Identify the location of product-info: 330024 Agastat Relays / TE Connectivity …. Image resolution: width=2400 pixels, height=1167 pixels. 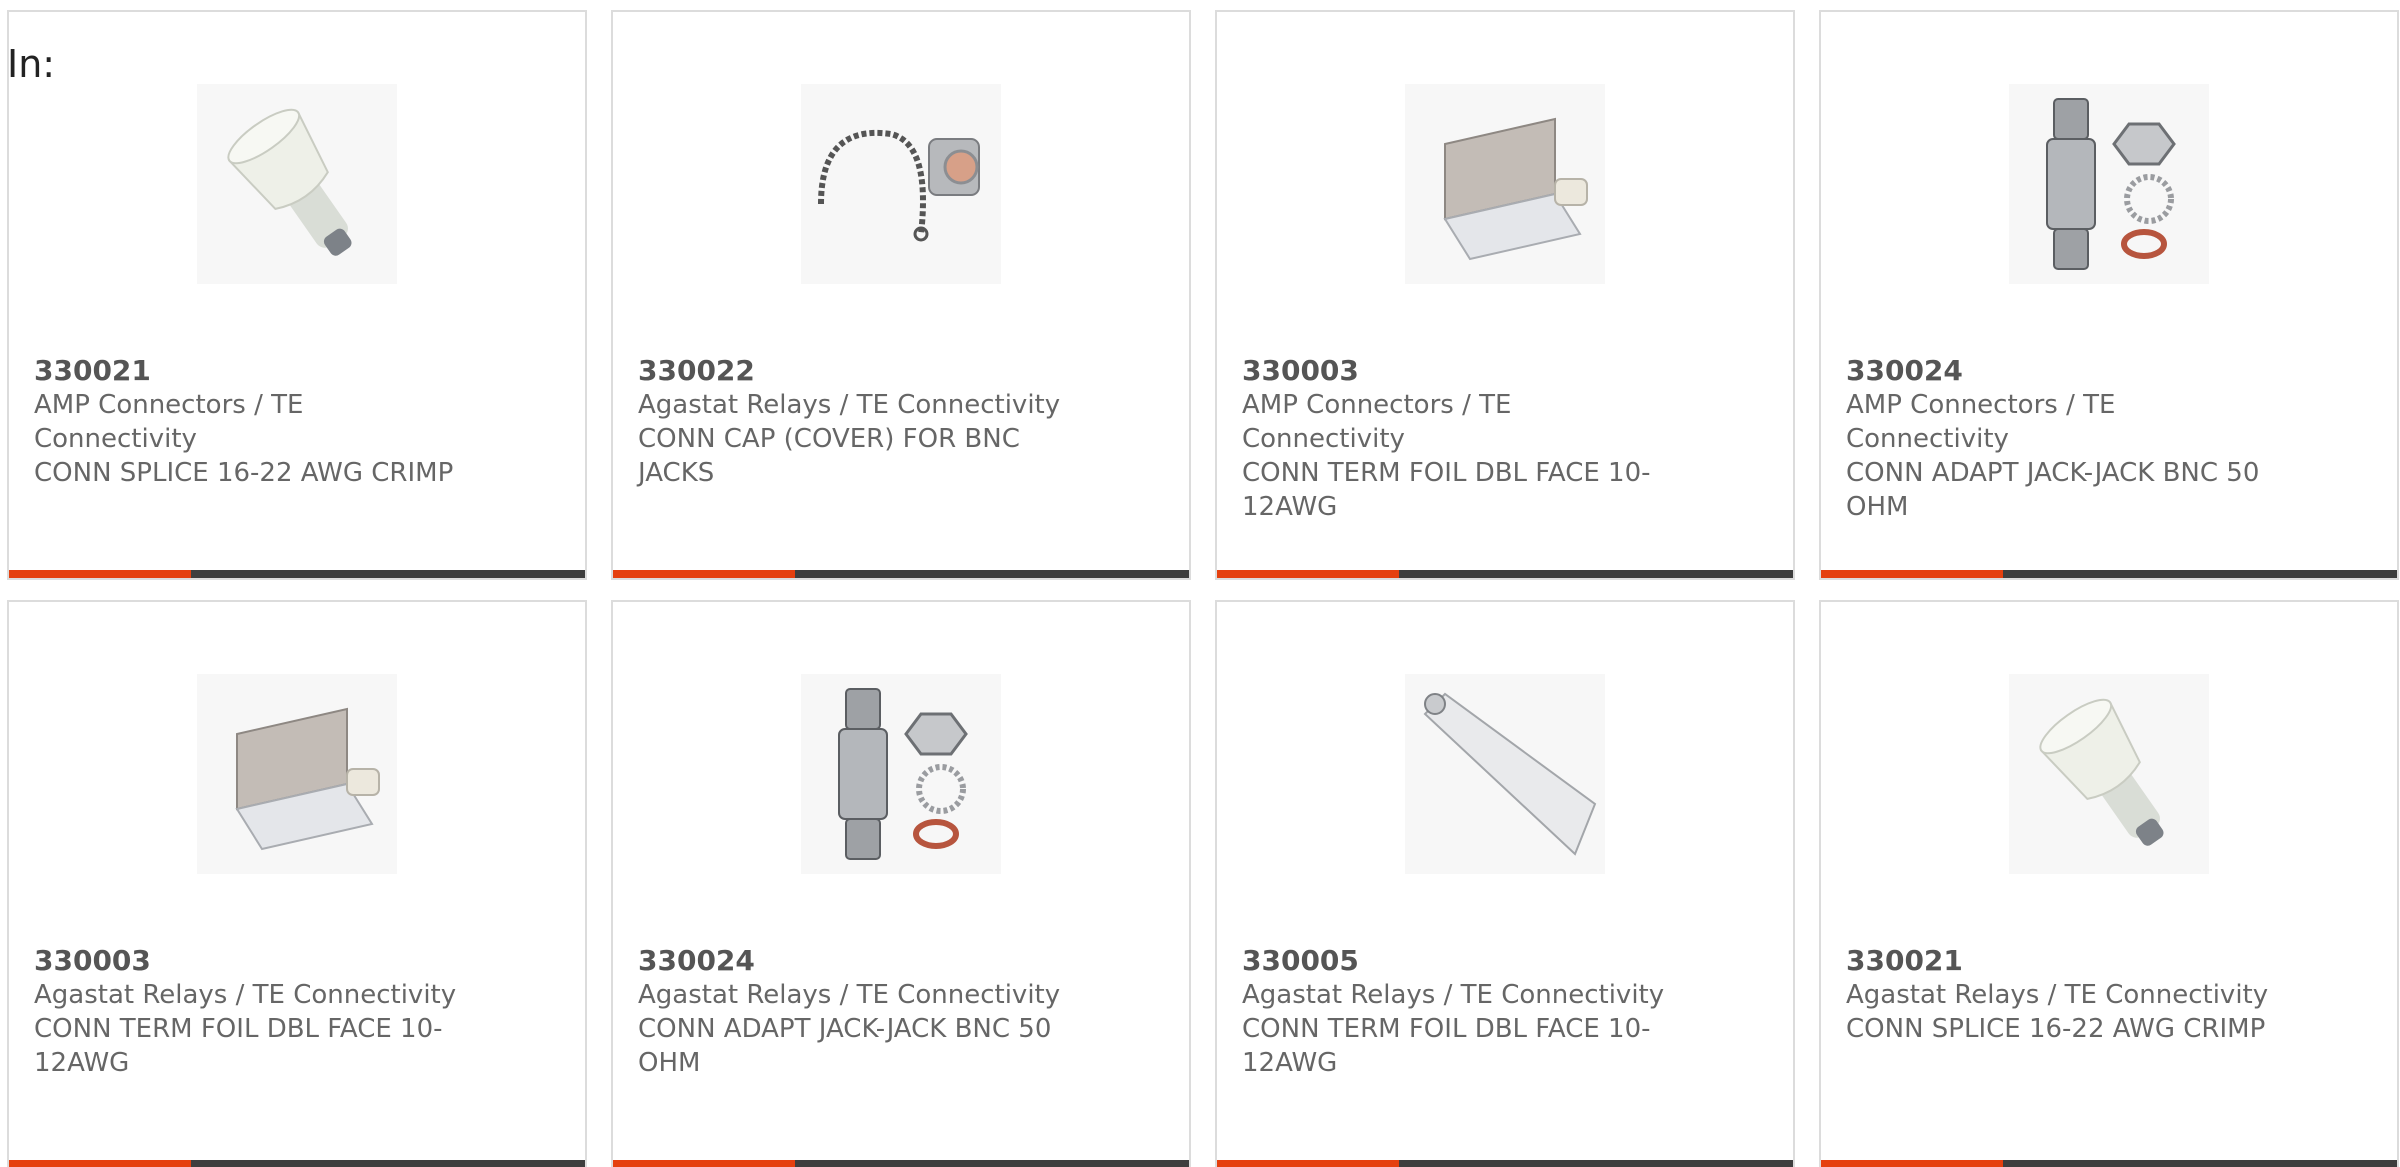
(858, 1012).